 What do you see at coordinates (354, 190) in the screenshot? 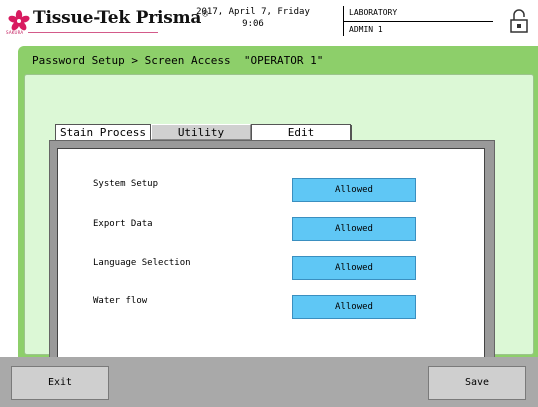
I see `allowed-button-system-setup: Allowed` at bounding box center [354, 190].